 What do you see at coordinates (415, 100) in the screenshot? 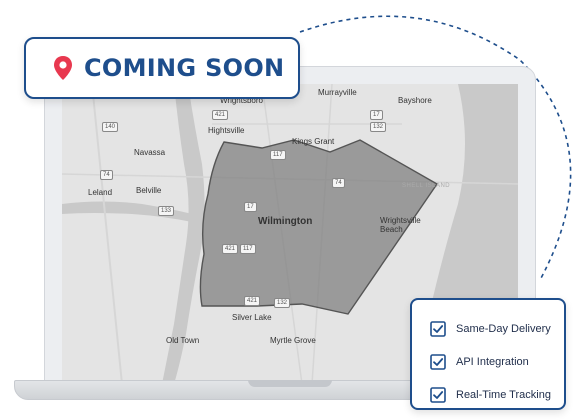
I see `map-label-bayshore: Bayshore` at bounding box center [415, 100].